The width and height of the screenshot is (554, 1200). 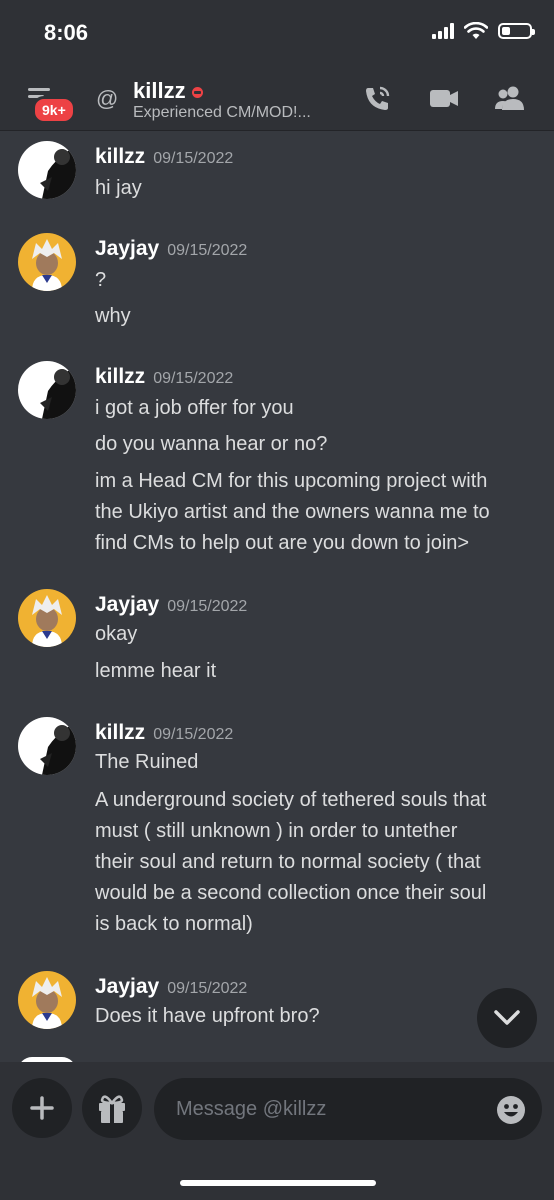 What do you see at coordinates (510, 98) in the screenshot?
I see `members-icon` at bounding box center [510, 98].